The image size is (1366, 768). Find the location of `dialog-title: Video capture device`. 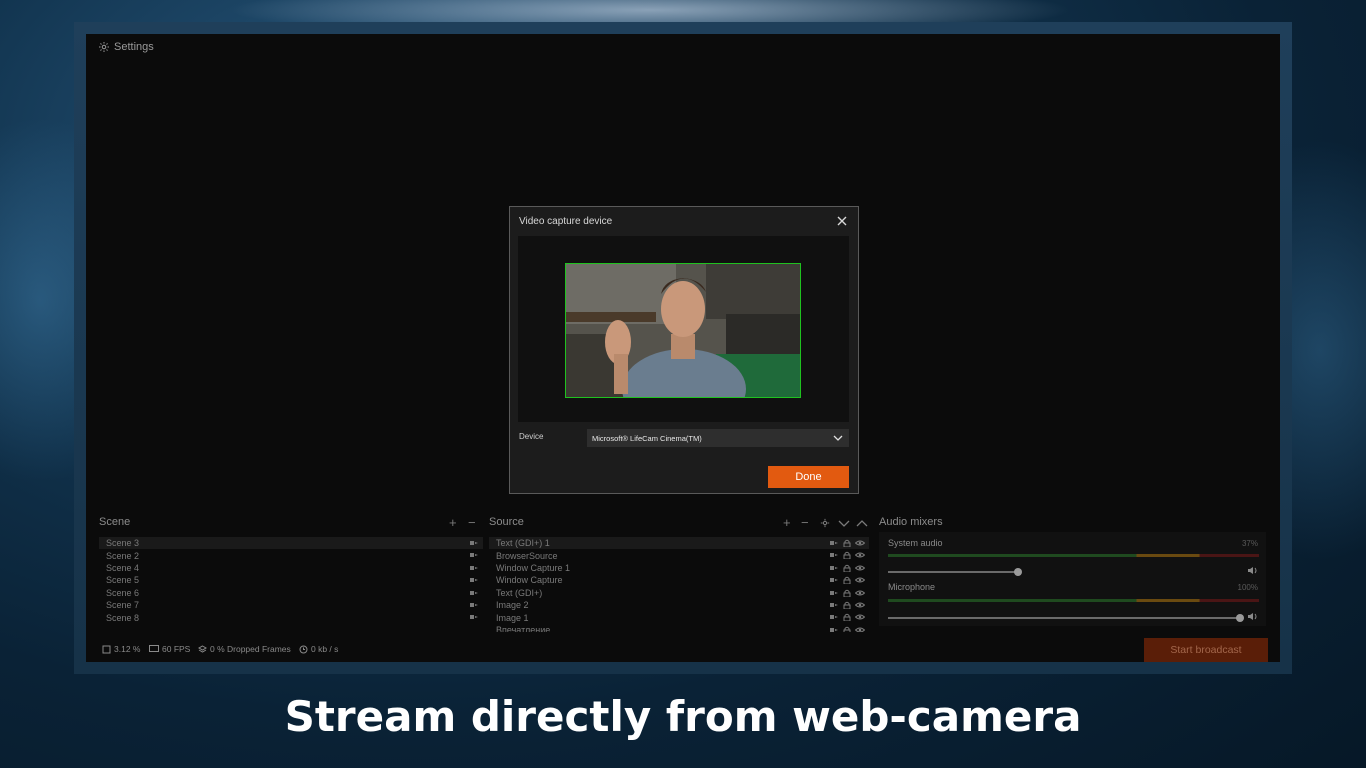

dialog-title: Video capture device is located at coordinates (566, 221).